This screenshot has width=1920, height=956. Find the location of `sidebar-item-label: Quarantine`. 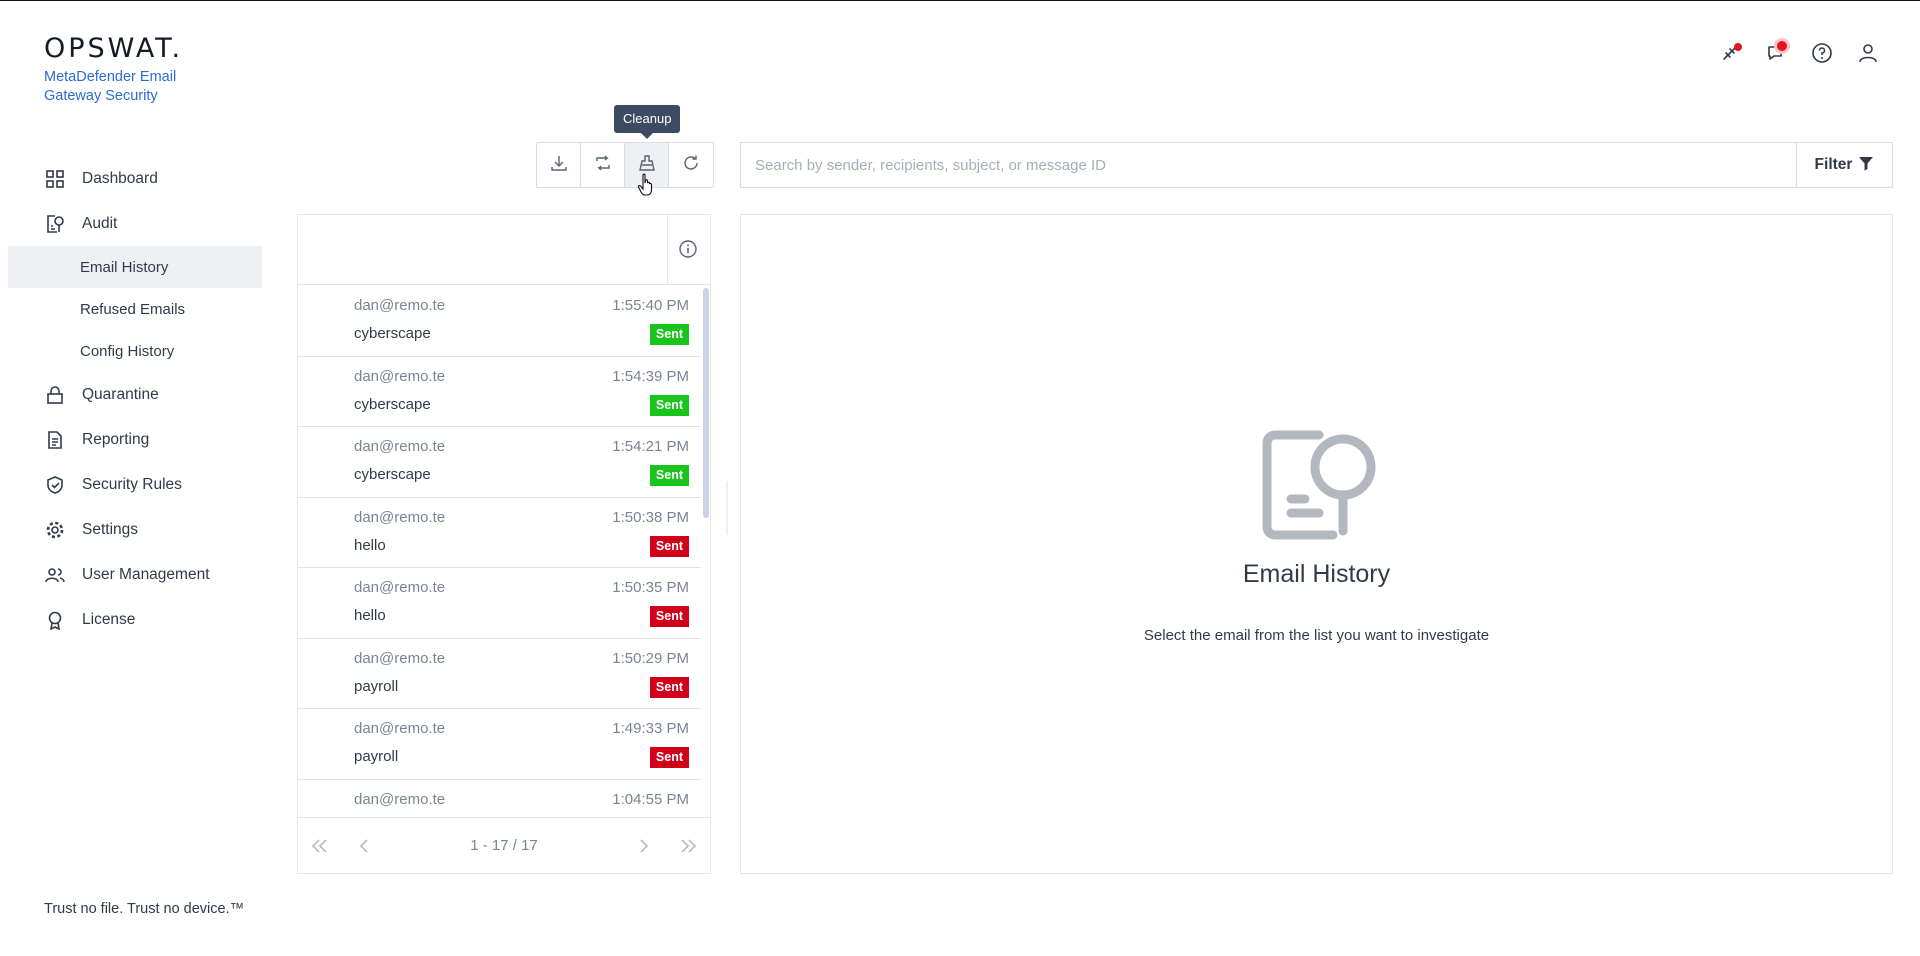

sidebar-item-label: Quarantine is located at coordinates (120, 394).